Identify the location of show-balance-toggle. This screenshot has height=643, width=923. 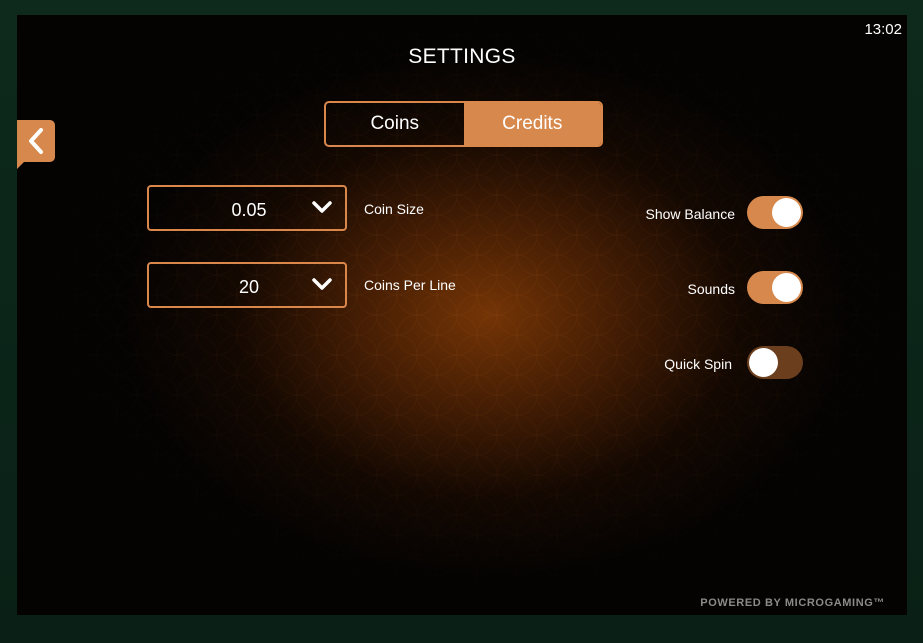
(775, 212).